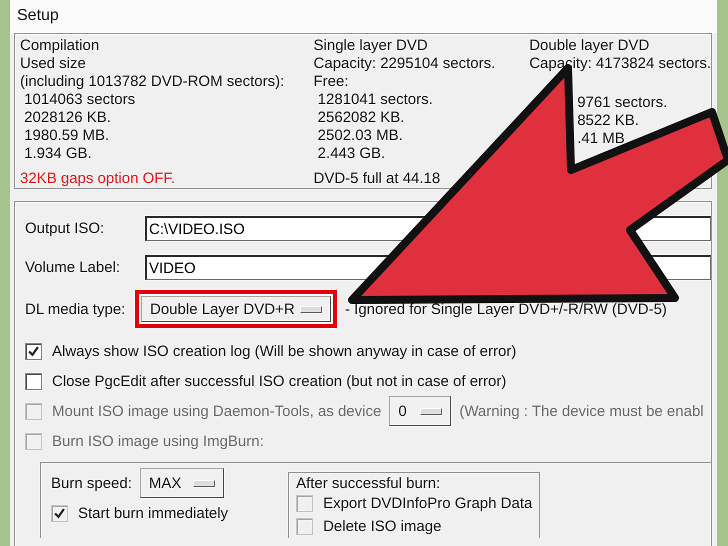  Describe the element at coordinates (158, 441) in the screenshot. I see `checkbox-label: Burn ISO image using ImgBurn:` at that location.